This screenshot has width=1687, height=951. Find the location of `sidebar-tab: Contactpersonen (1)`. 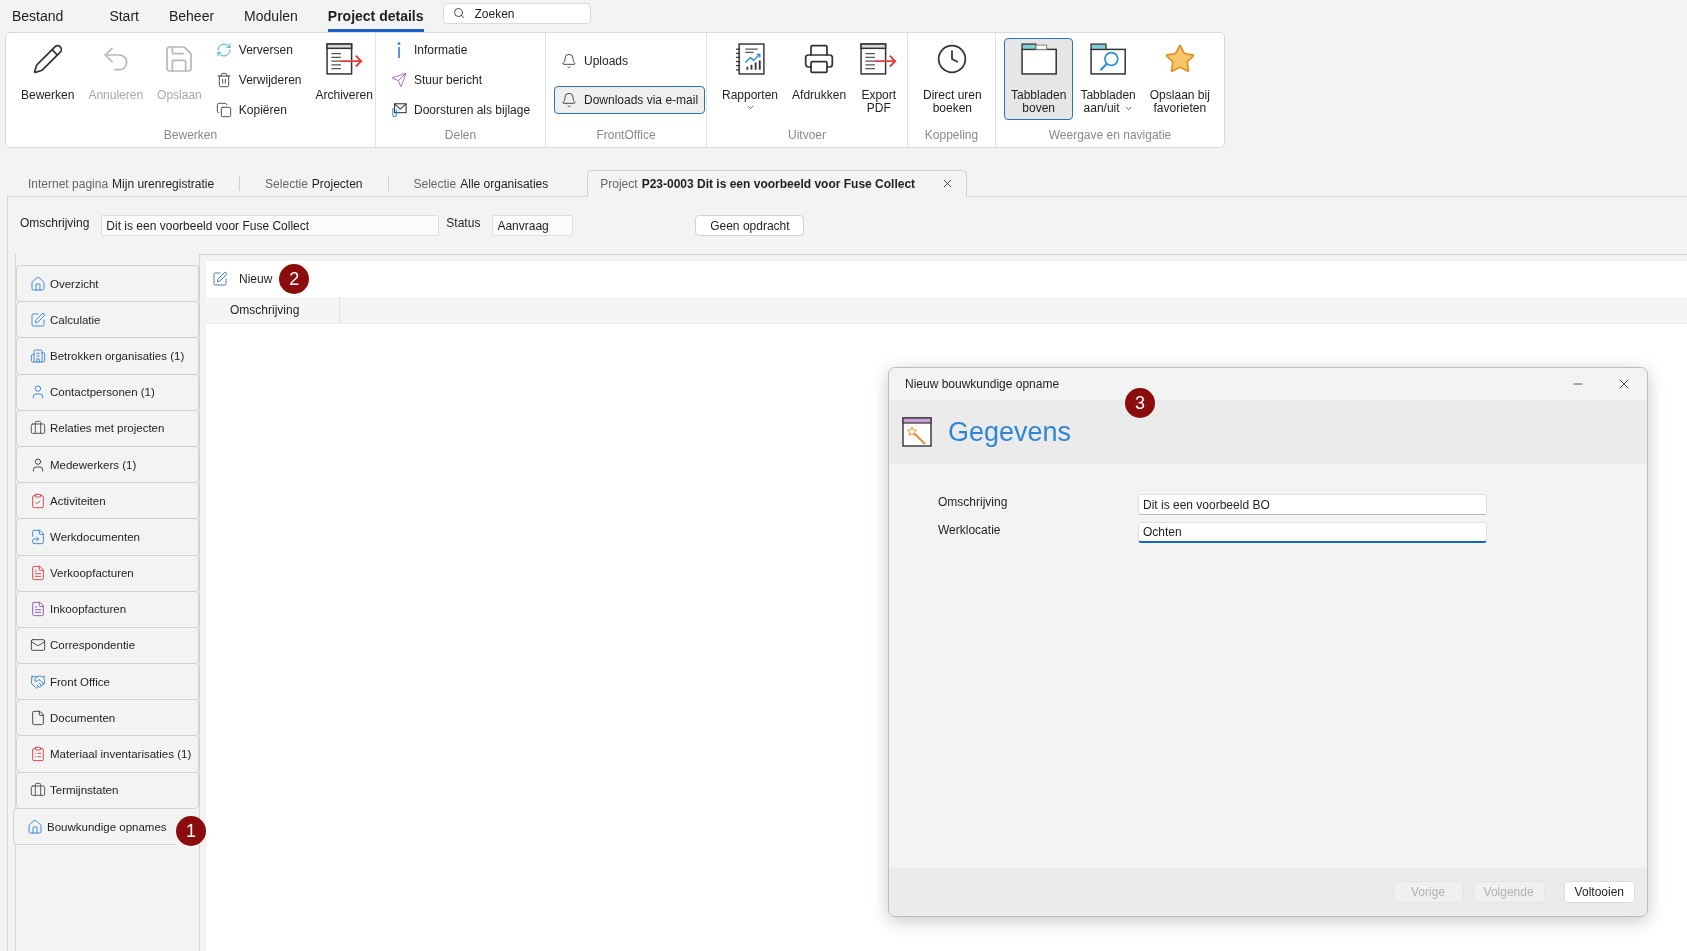

sidebar-tab: Contactpersonen (1) is located at coordinates (107, 392).